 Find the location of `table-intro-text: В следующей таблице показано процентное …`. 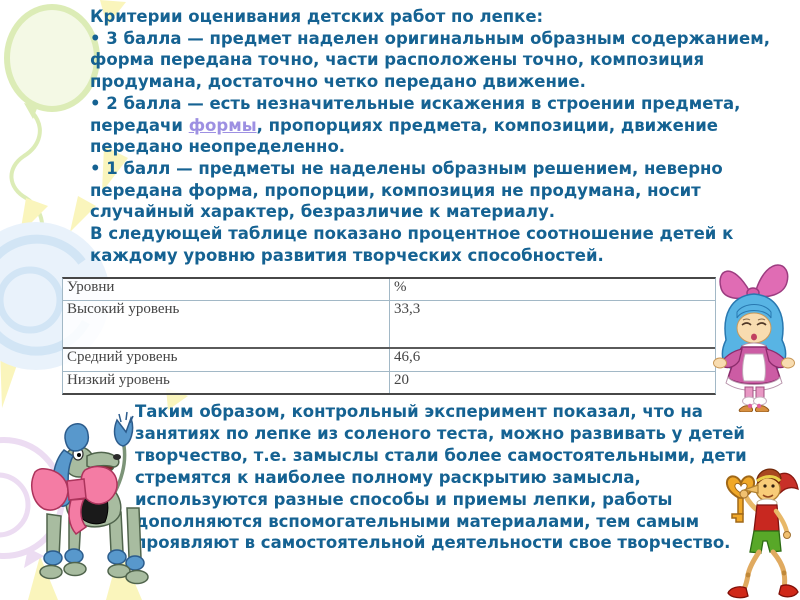

table-intro-text: В следующей таблице показано процентное … is located at coordinates (412, 244).